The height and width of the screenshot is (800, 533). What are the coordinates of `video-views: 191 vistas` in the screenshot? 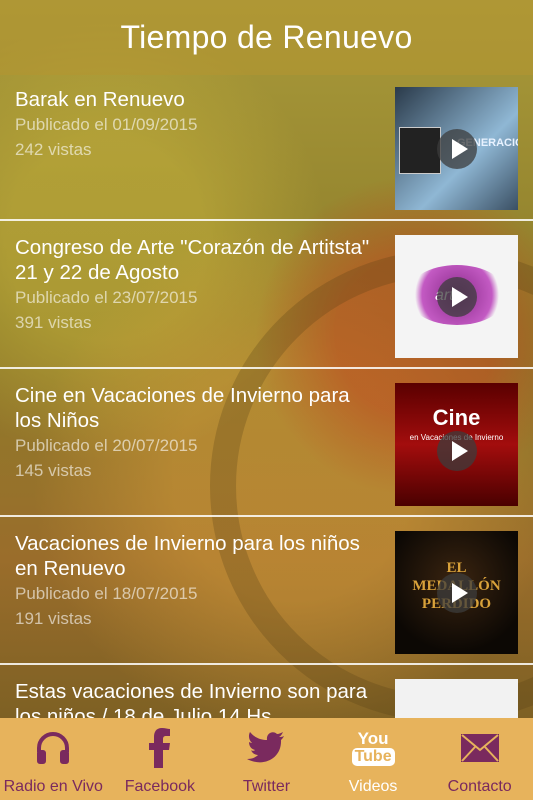 It's located at (53, 618).